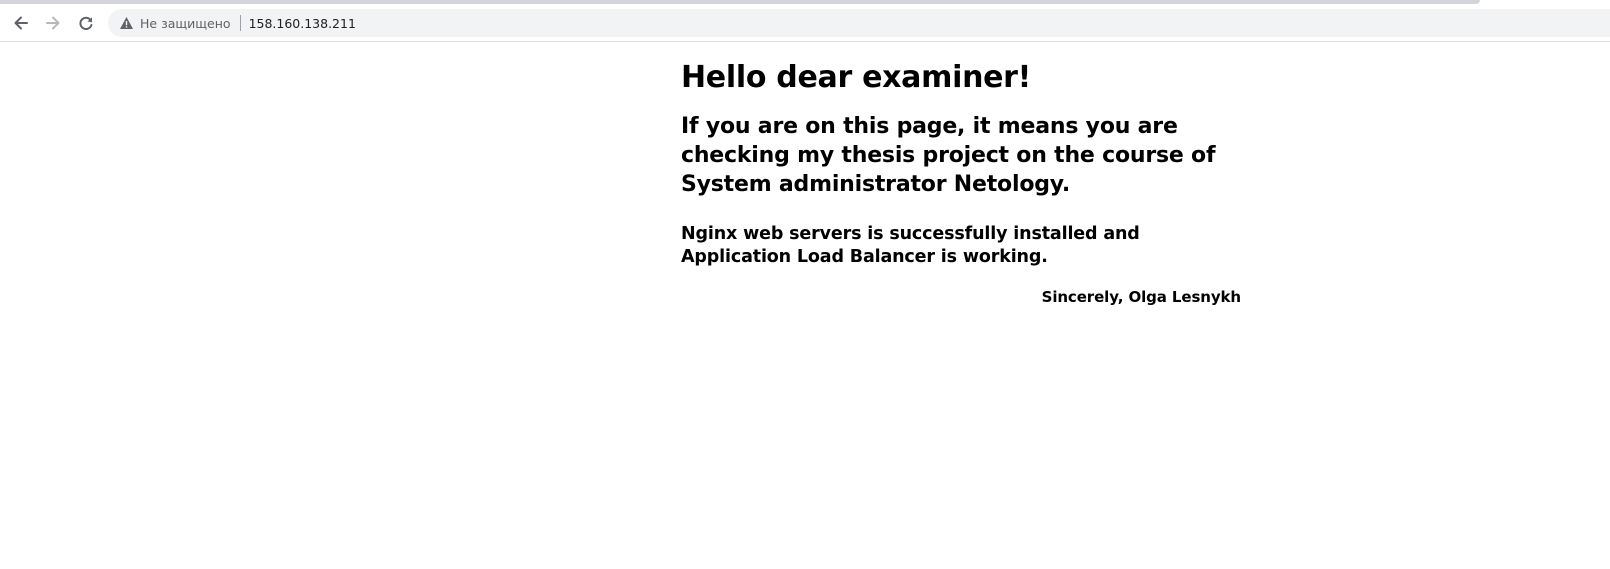 The image size is (1610, 569). I want to click on forward-button, so click(53, 23).